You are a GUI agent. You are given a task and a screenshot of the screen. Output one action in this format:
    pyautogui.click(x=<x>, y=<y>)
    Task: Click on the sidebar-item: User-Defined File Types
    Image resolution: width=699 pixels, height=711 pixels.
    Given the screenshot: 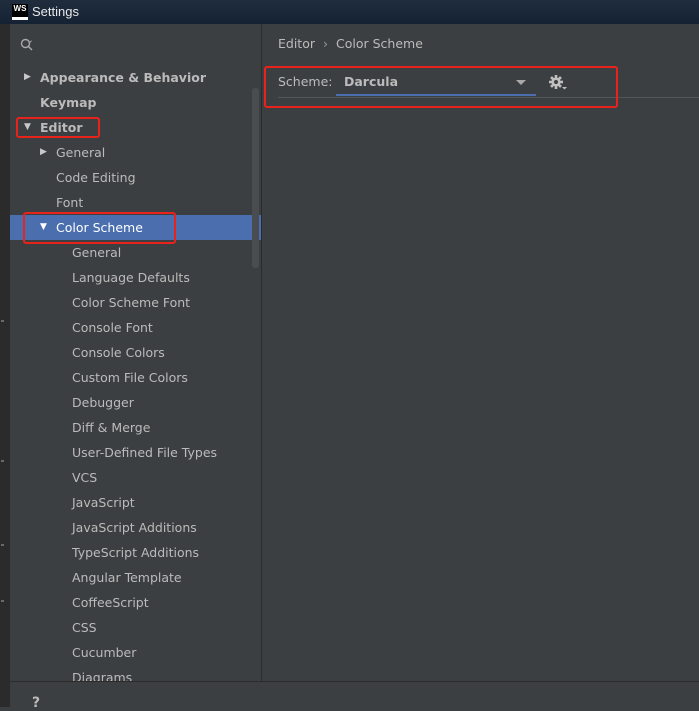 What is the action you would take?
    pyautogui.click(x=135, y=452)
    